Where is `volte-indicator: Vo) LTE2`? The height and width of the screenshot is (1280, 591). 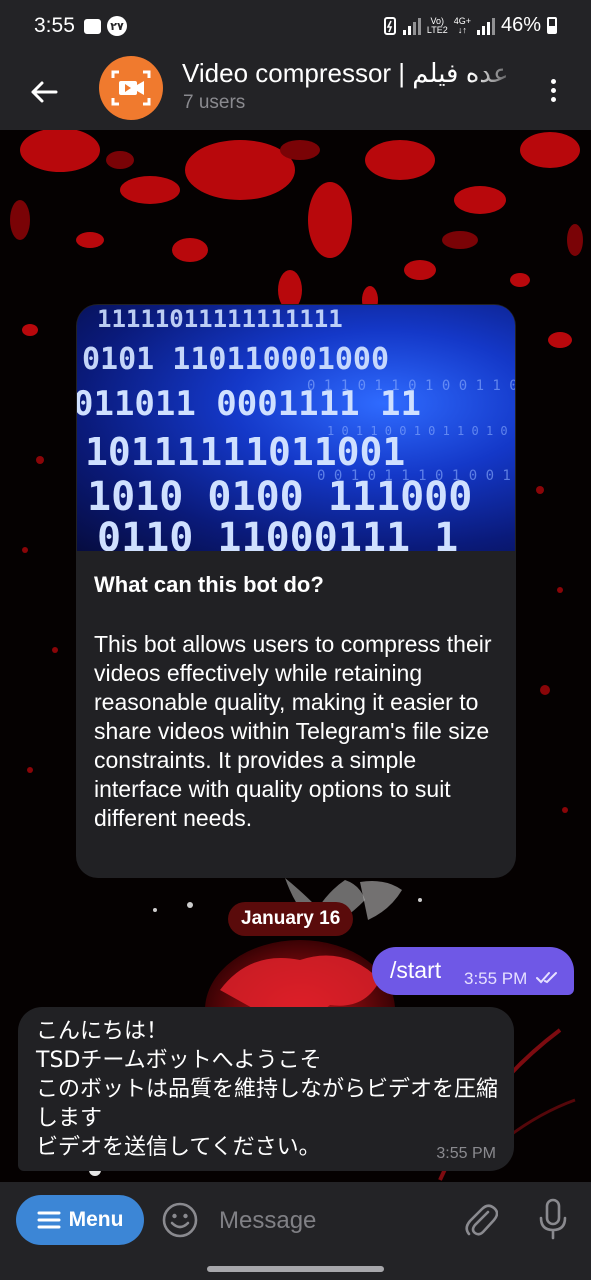 volte-indicator: Vo) LTE2 is located at coordinates (437, 25).